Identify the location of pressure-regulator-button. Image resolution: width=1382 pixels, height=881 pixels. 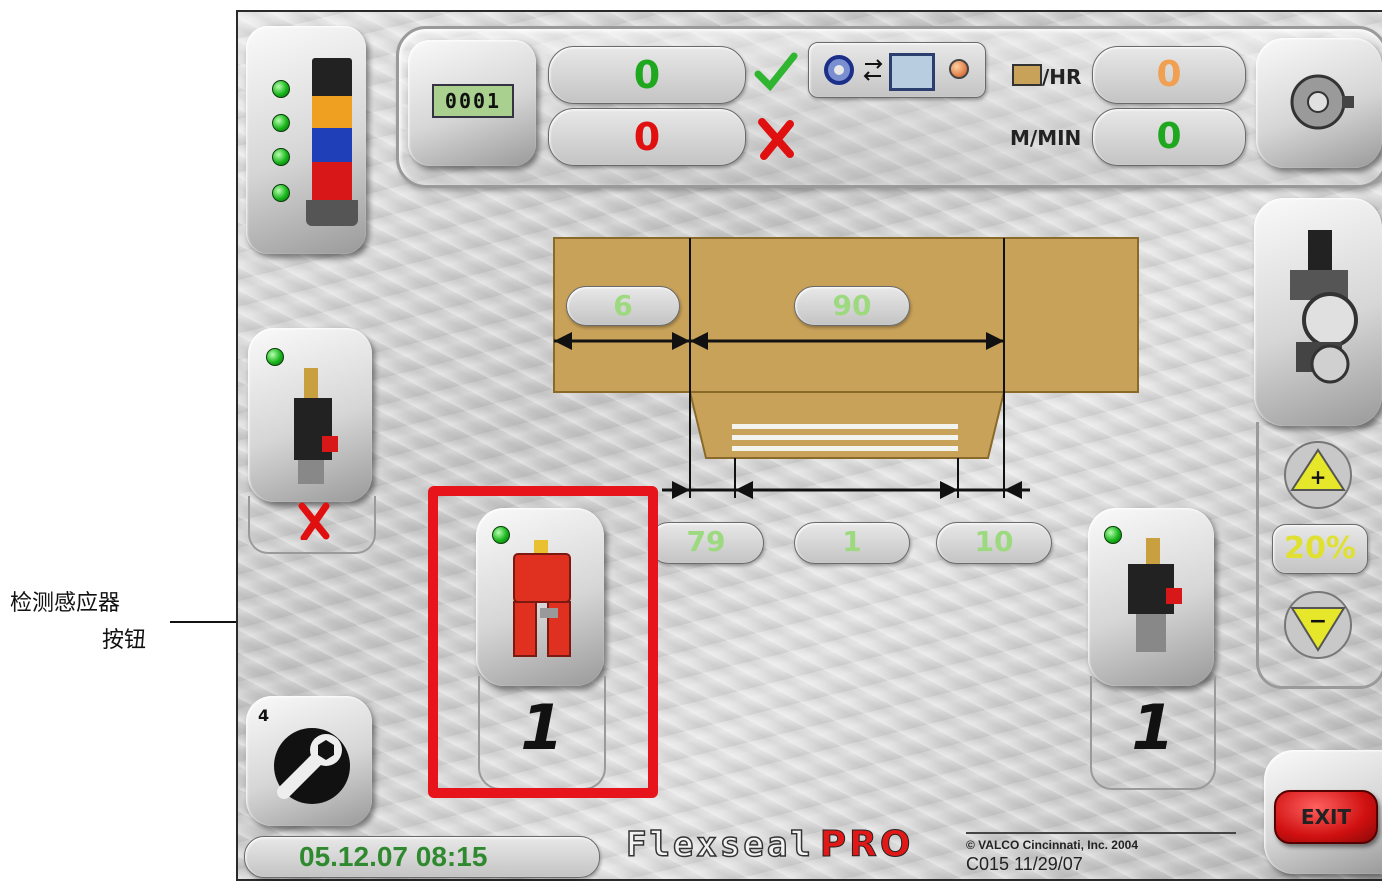
(1318, 312).